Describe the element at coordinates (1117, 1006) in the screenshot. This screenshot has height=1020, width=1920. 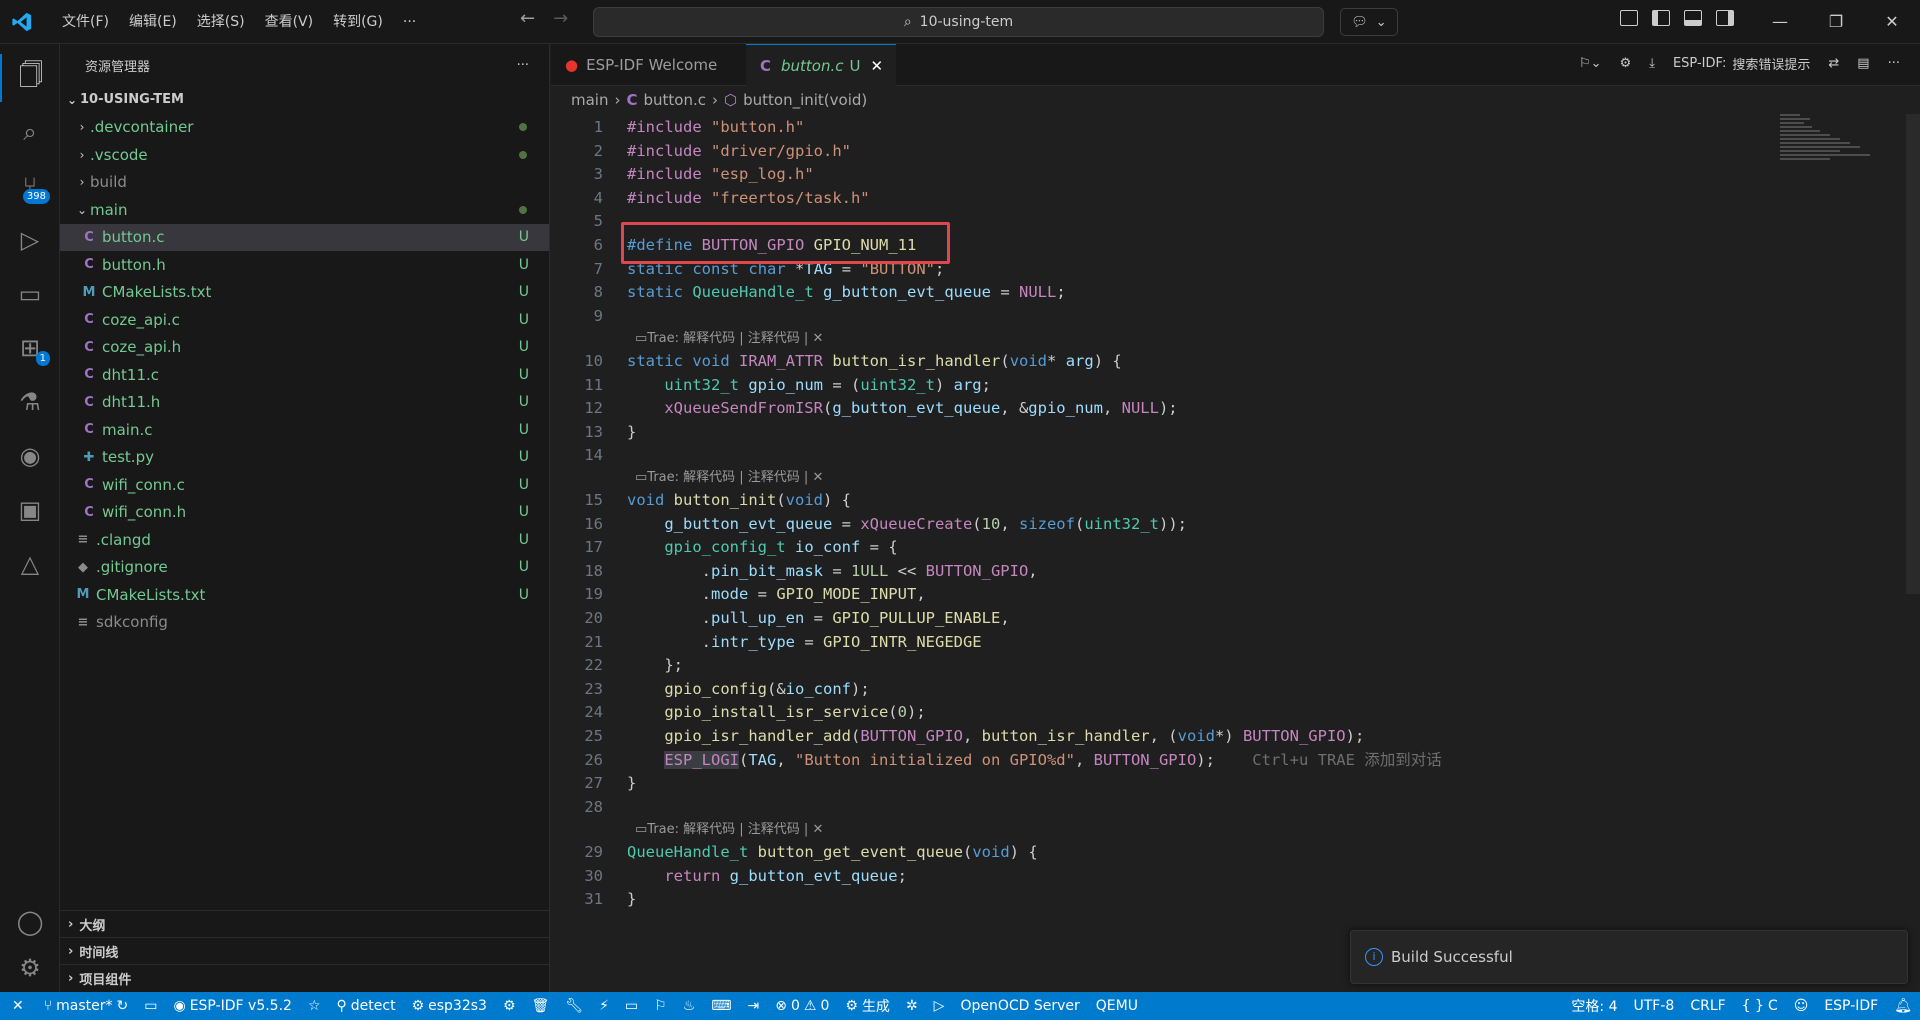
I see `qemu-button: QEMU` at that location.